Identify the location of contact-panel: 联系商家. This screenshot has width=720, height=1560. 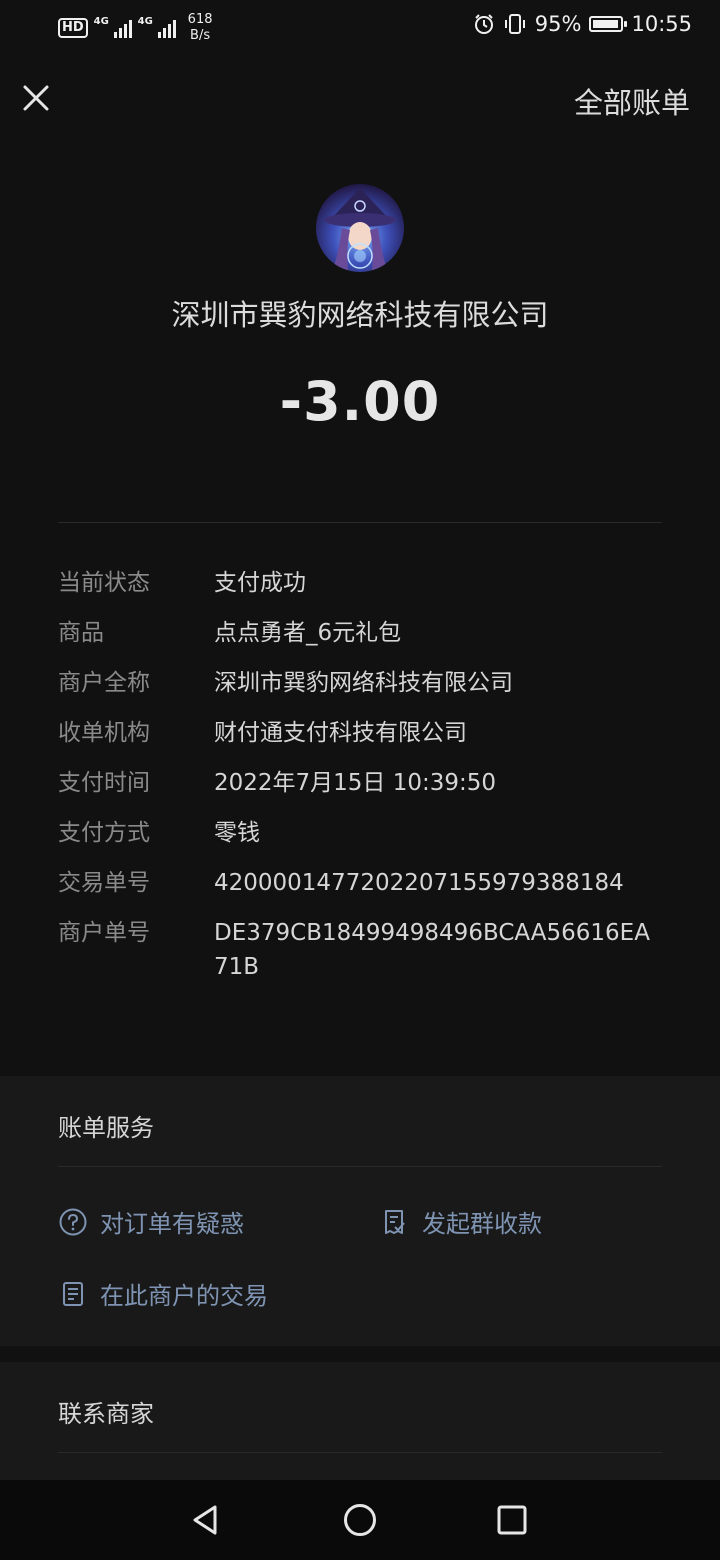
(360, 1421).